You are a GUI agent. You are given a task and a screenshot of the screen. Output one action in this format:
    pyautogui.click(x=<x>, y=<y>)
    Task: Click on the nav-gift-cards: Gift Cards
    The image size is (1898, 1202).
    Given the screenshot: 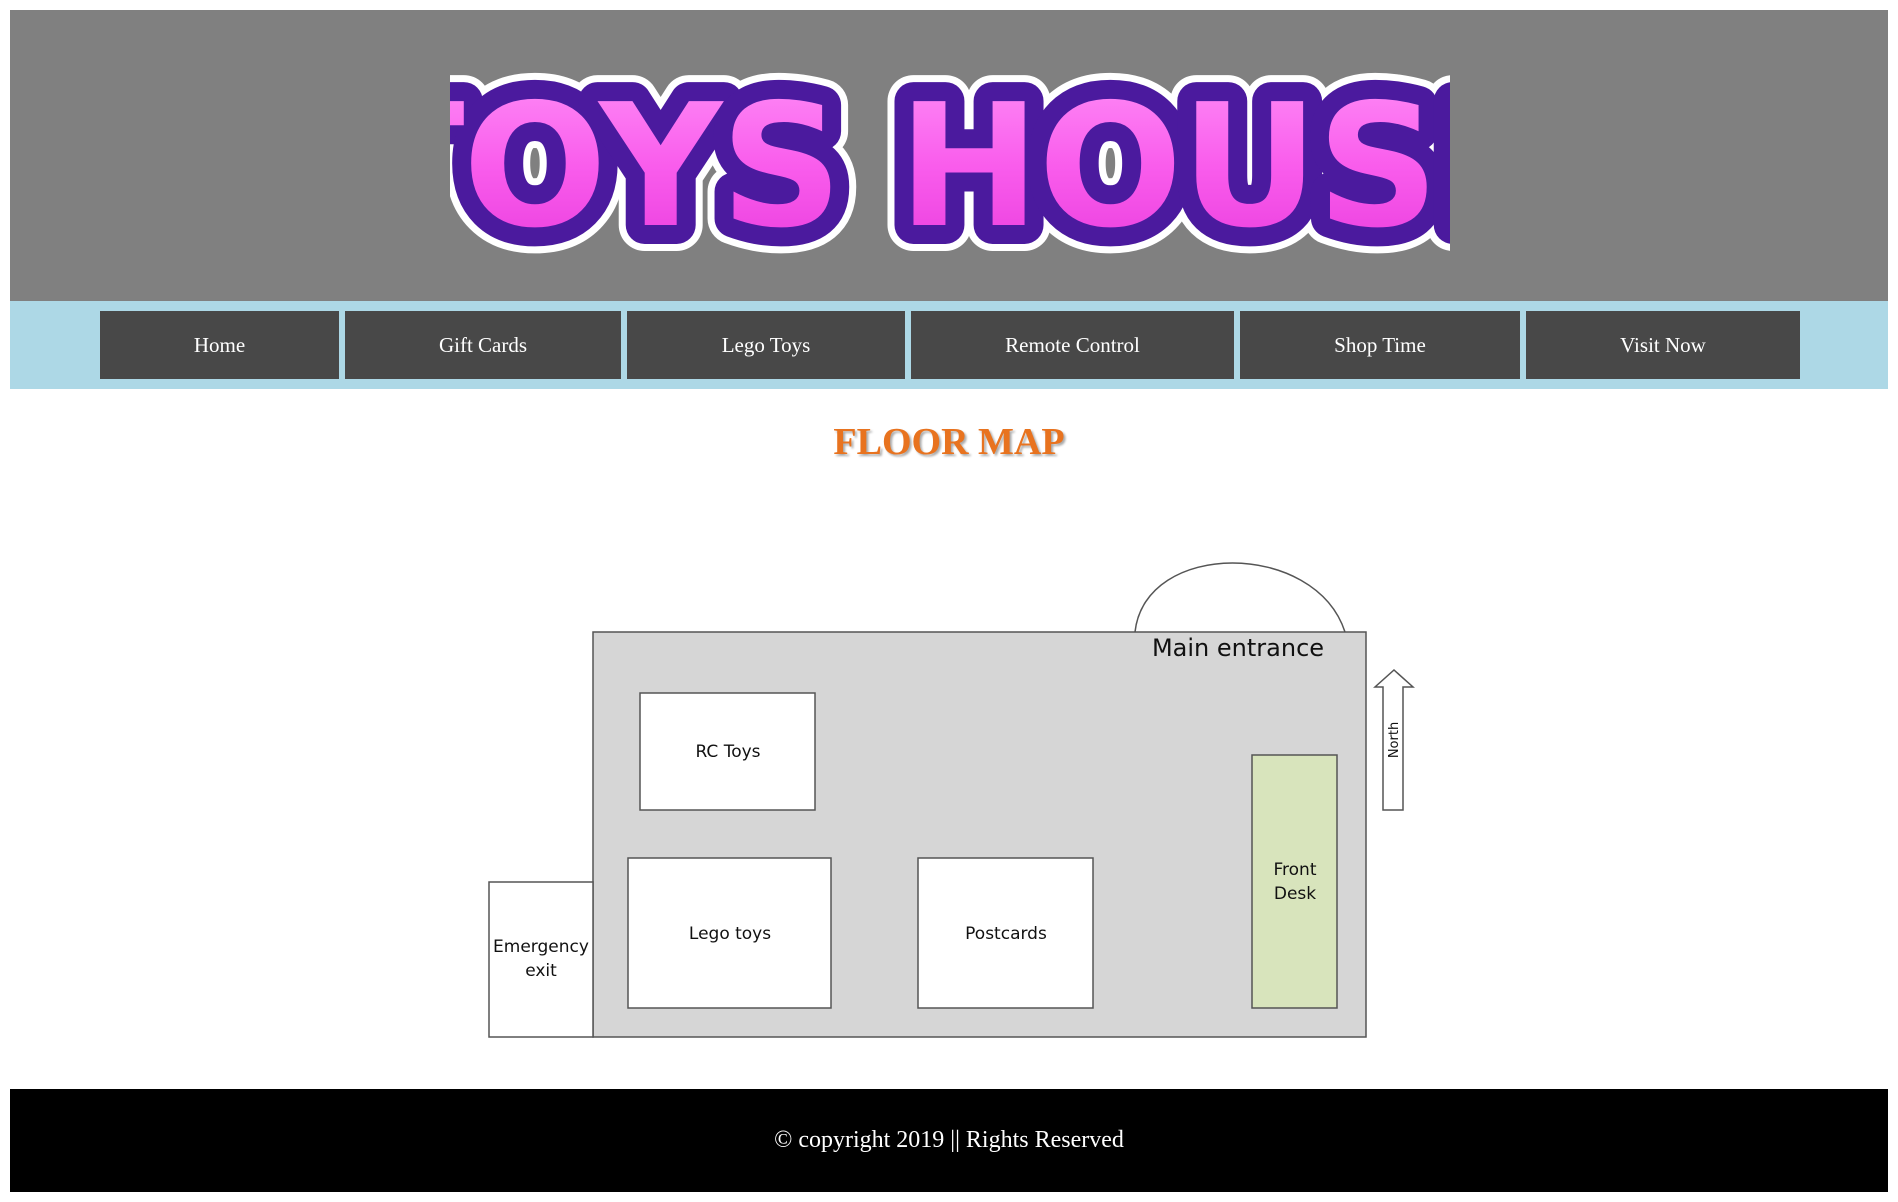 What is the action you would take?
    pyautogui.click(x=483, y=345)
    